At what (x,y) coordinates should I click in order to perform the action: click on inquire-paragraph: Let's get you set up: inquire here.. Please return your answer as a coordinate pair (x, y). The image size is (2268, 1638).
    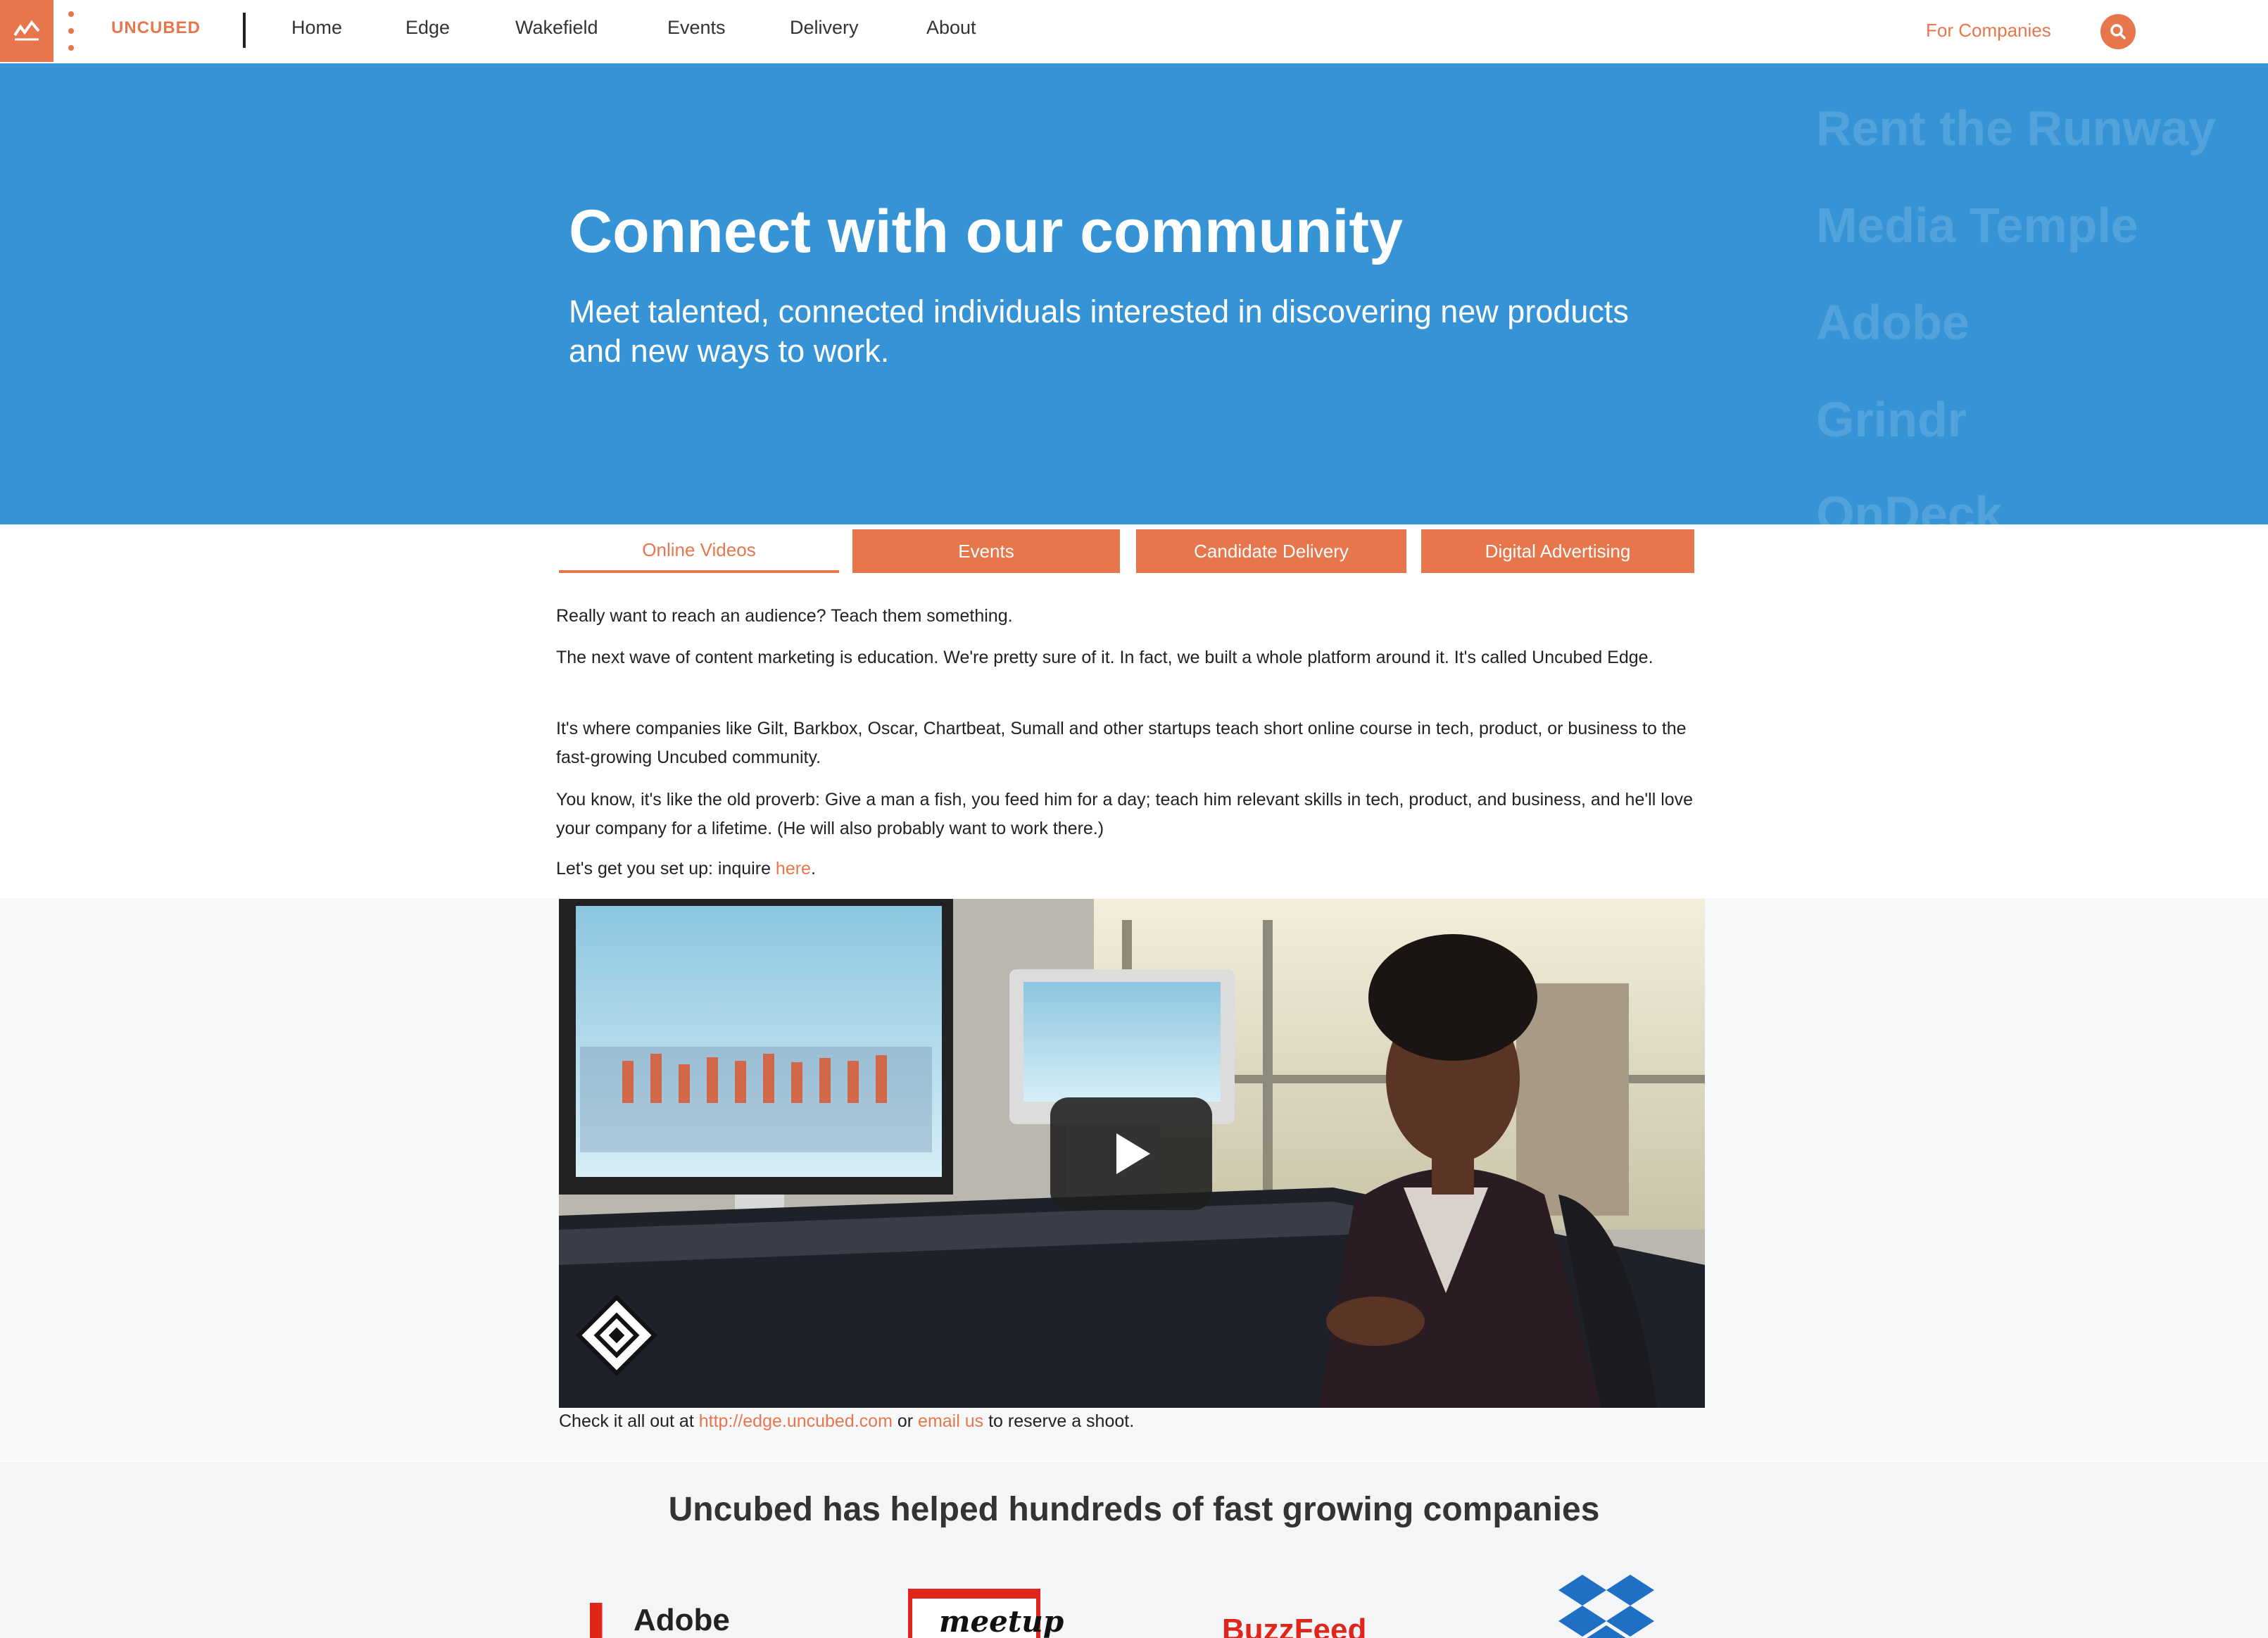
    Looking at the image, I should click on (1126, 869).